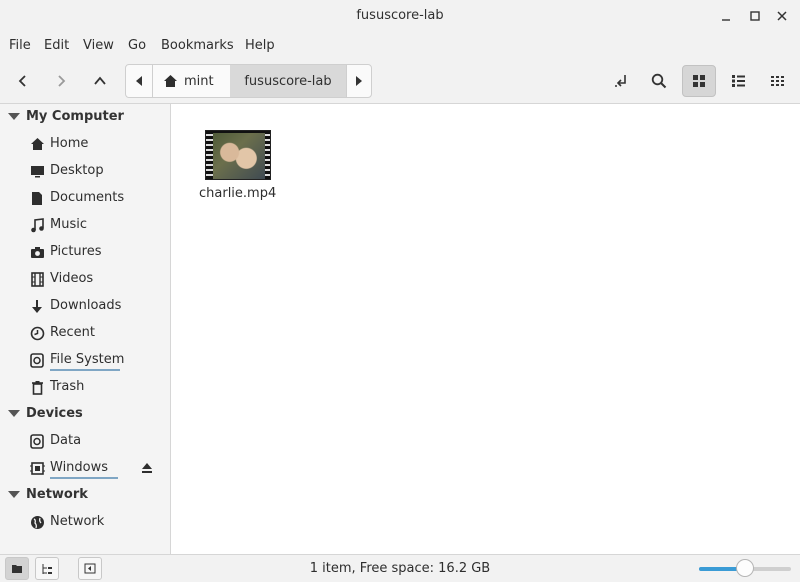 The width and height of the screenshot is (800, 582). I want to click on toolbar: mint fususcore-lab, so click(400, 81).